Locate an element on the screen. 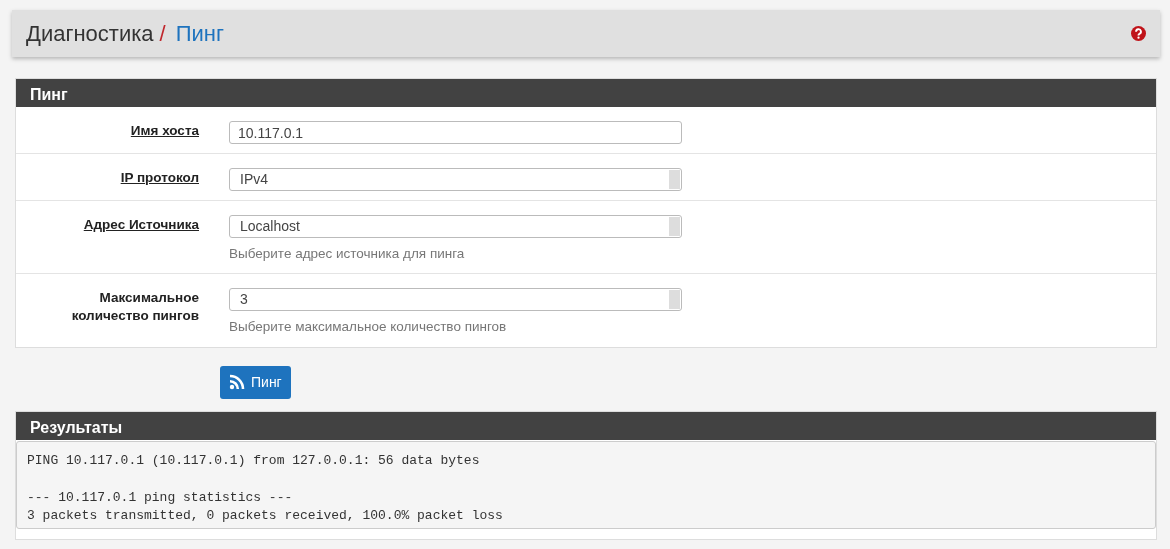 The height and width of the screenshot is (549, 1170). field-label: Максимальное количество пингов is located at coordinates (134, 307).